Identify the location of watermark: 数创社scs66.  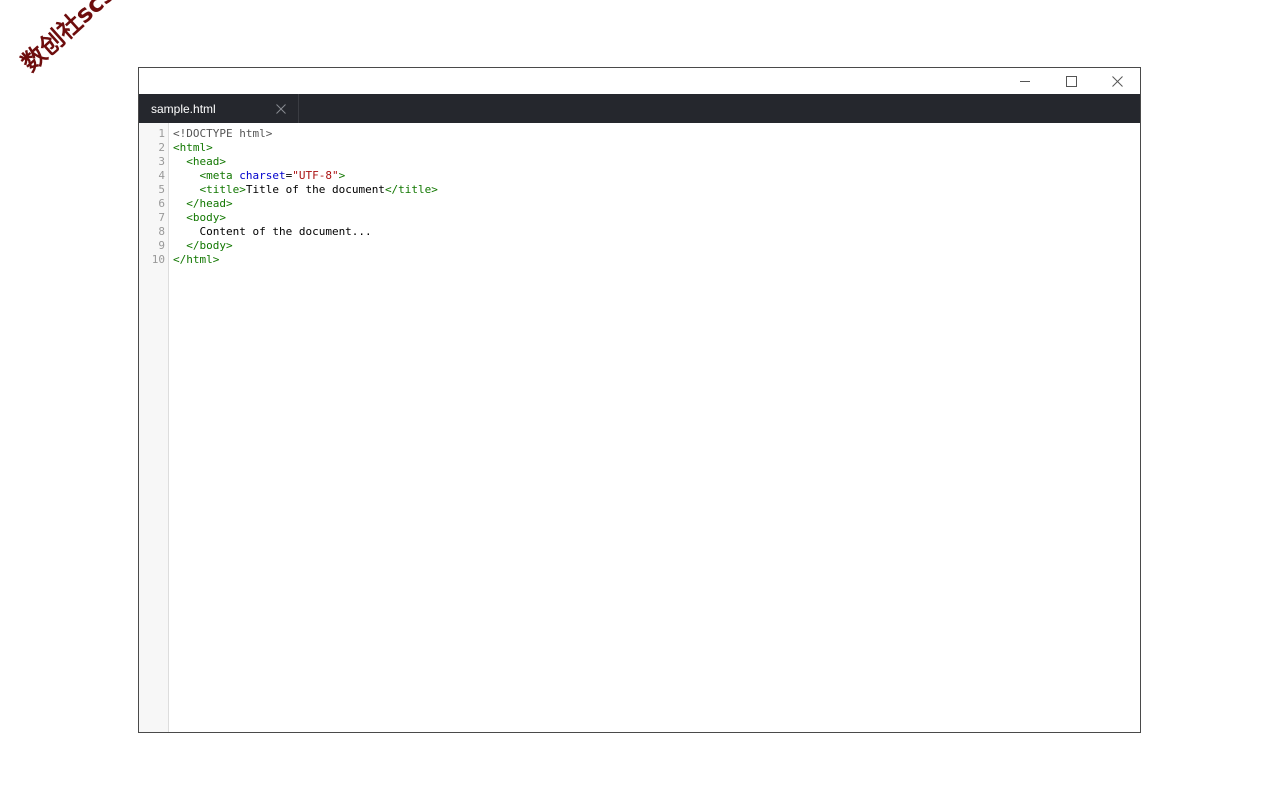
(80, 39).